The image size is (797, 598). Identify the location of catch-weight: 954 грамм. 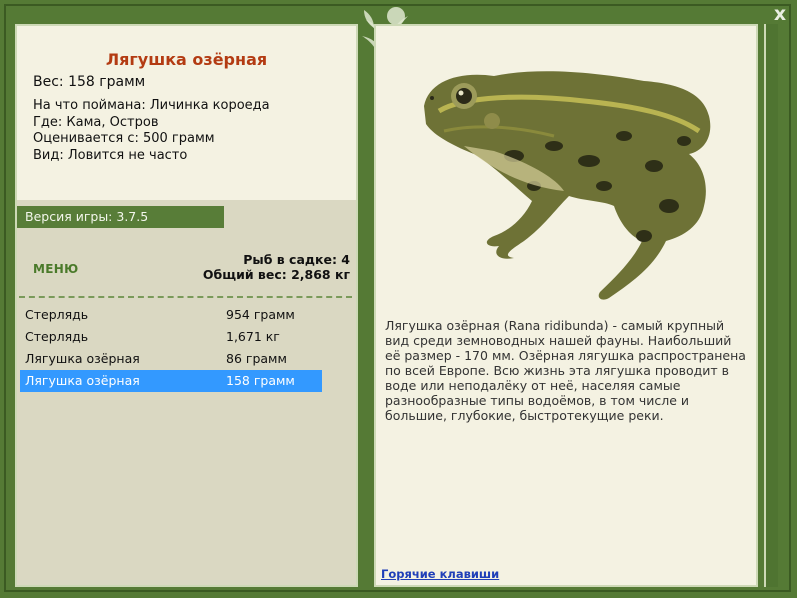
(260, 314).